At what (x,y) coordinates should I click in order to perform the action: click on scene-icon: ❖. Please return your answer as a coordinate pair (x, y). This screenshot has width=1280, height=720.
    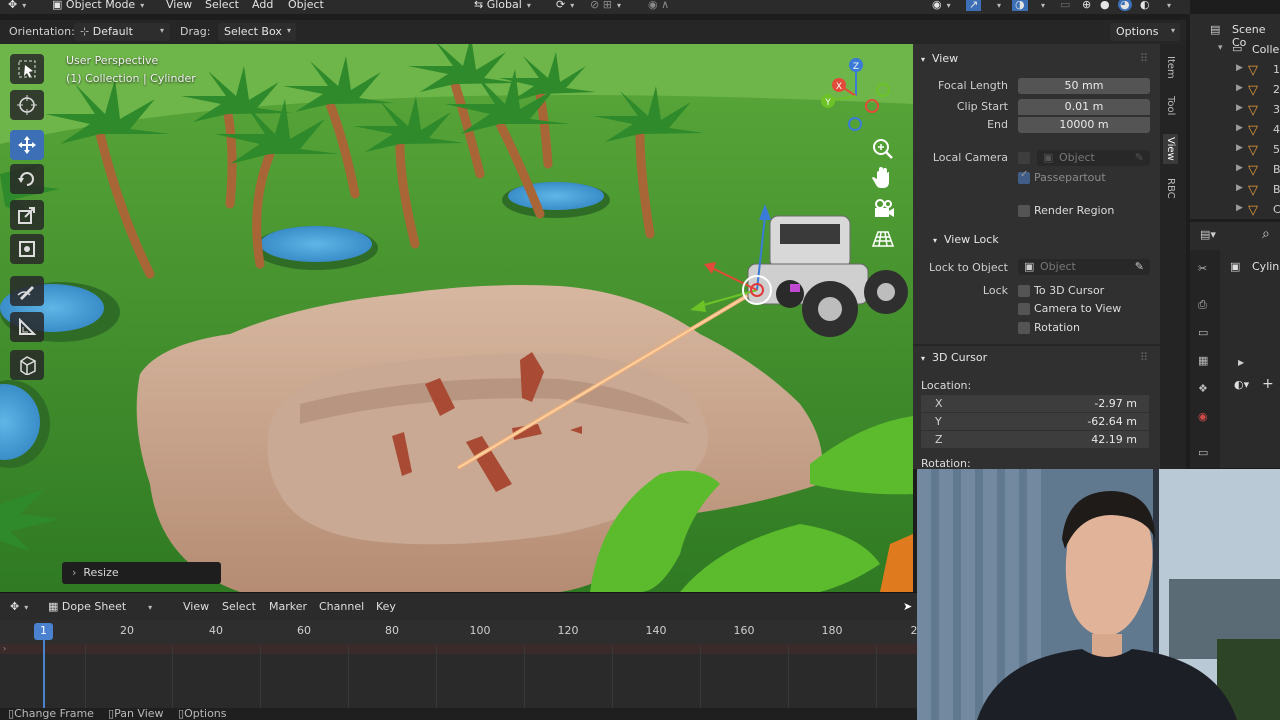
    Looking at the image, I should click on (1203, 388).